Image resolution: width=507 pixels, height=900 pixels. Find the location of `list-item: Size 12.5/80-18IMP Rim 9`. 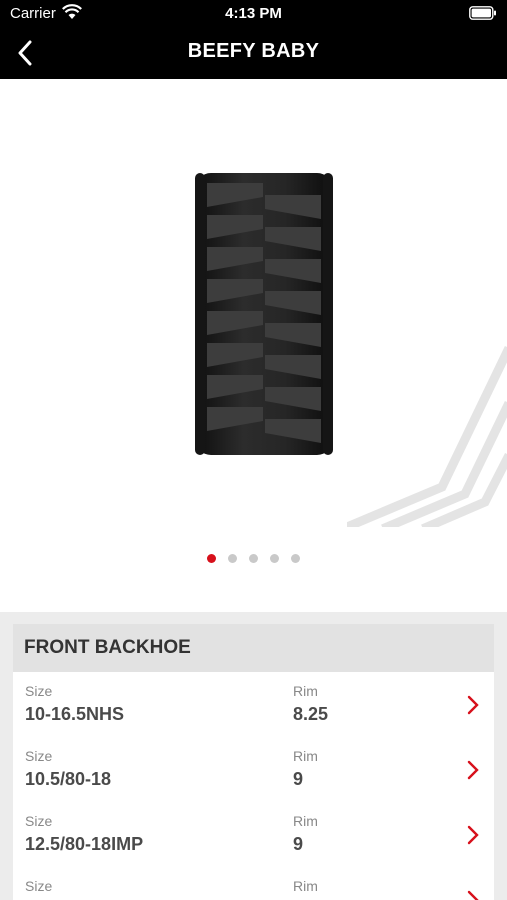

list-item: Size 12.5/80-18IMP Rim 9 is located at coordinates (253, 834).